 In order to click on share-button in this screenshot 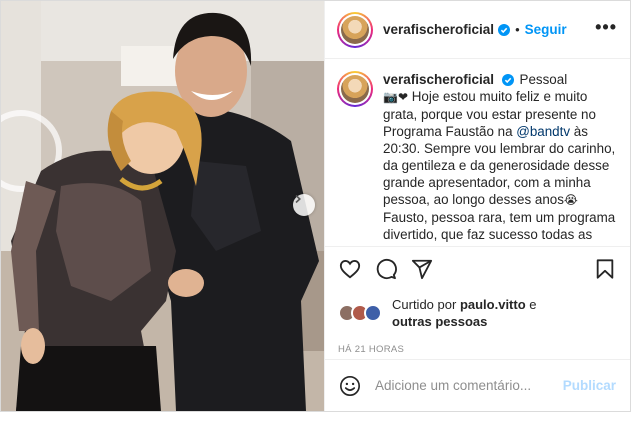, I will do `click(422, 269)`.